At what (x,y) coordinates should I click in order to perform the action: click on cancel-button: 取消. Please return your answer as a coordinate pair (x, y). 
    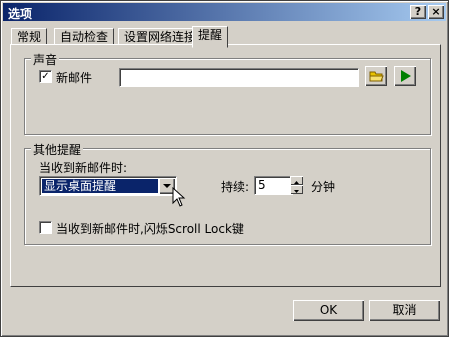
    Looking at the image, I should click on (404, 310).